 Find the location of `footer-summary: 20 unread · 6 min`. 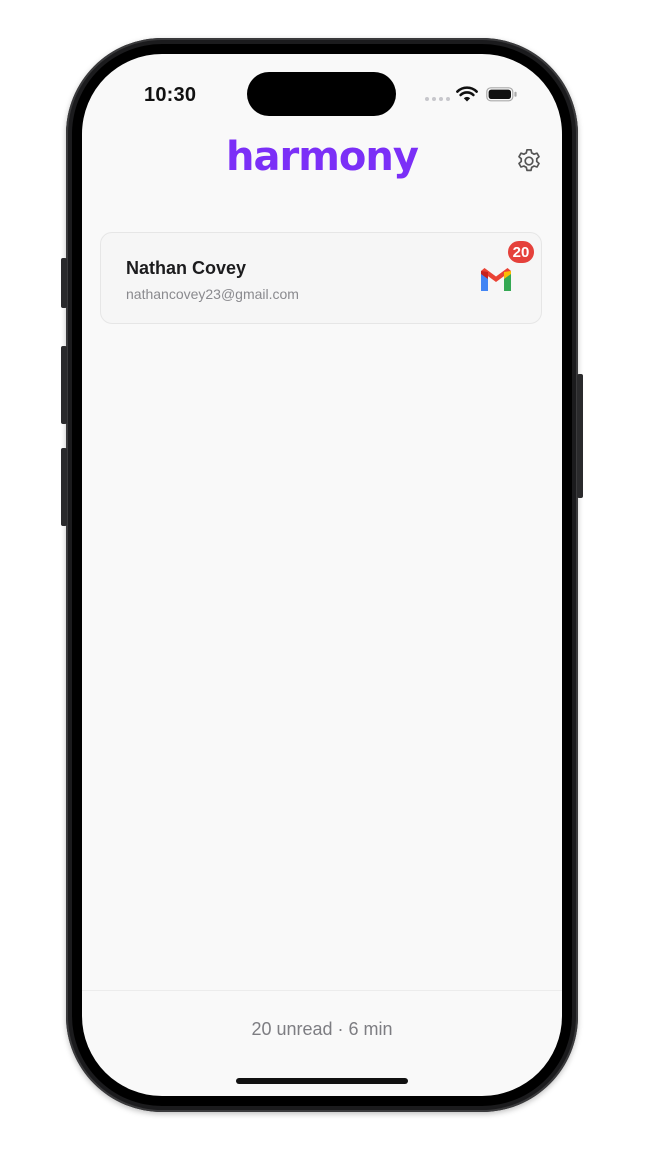

footer-summary: 20 unread · 6 min is located at coordinates (322, 1029).